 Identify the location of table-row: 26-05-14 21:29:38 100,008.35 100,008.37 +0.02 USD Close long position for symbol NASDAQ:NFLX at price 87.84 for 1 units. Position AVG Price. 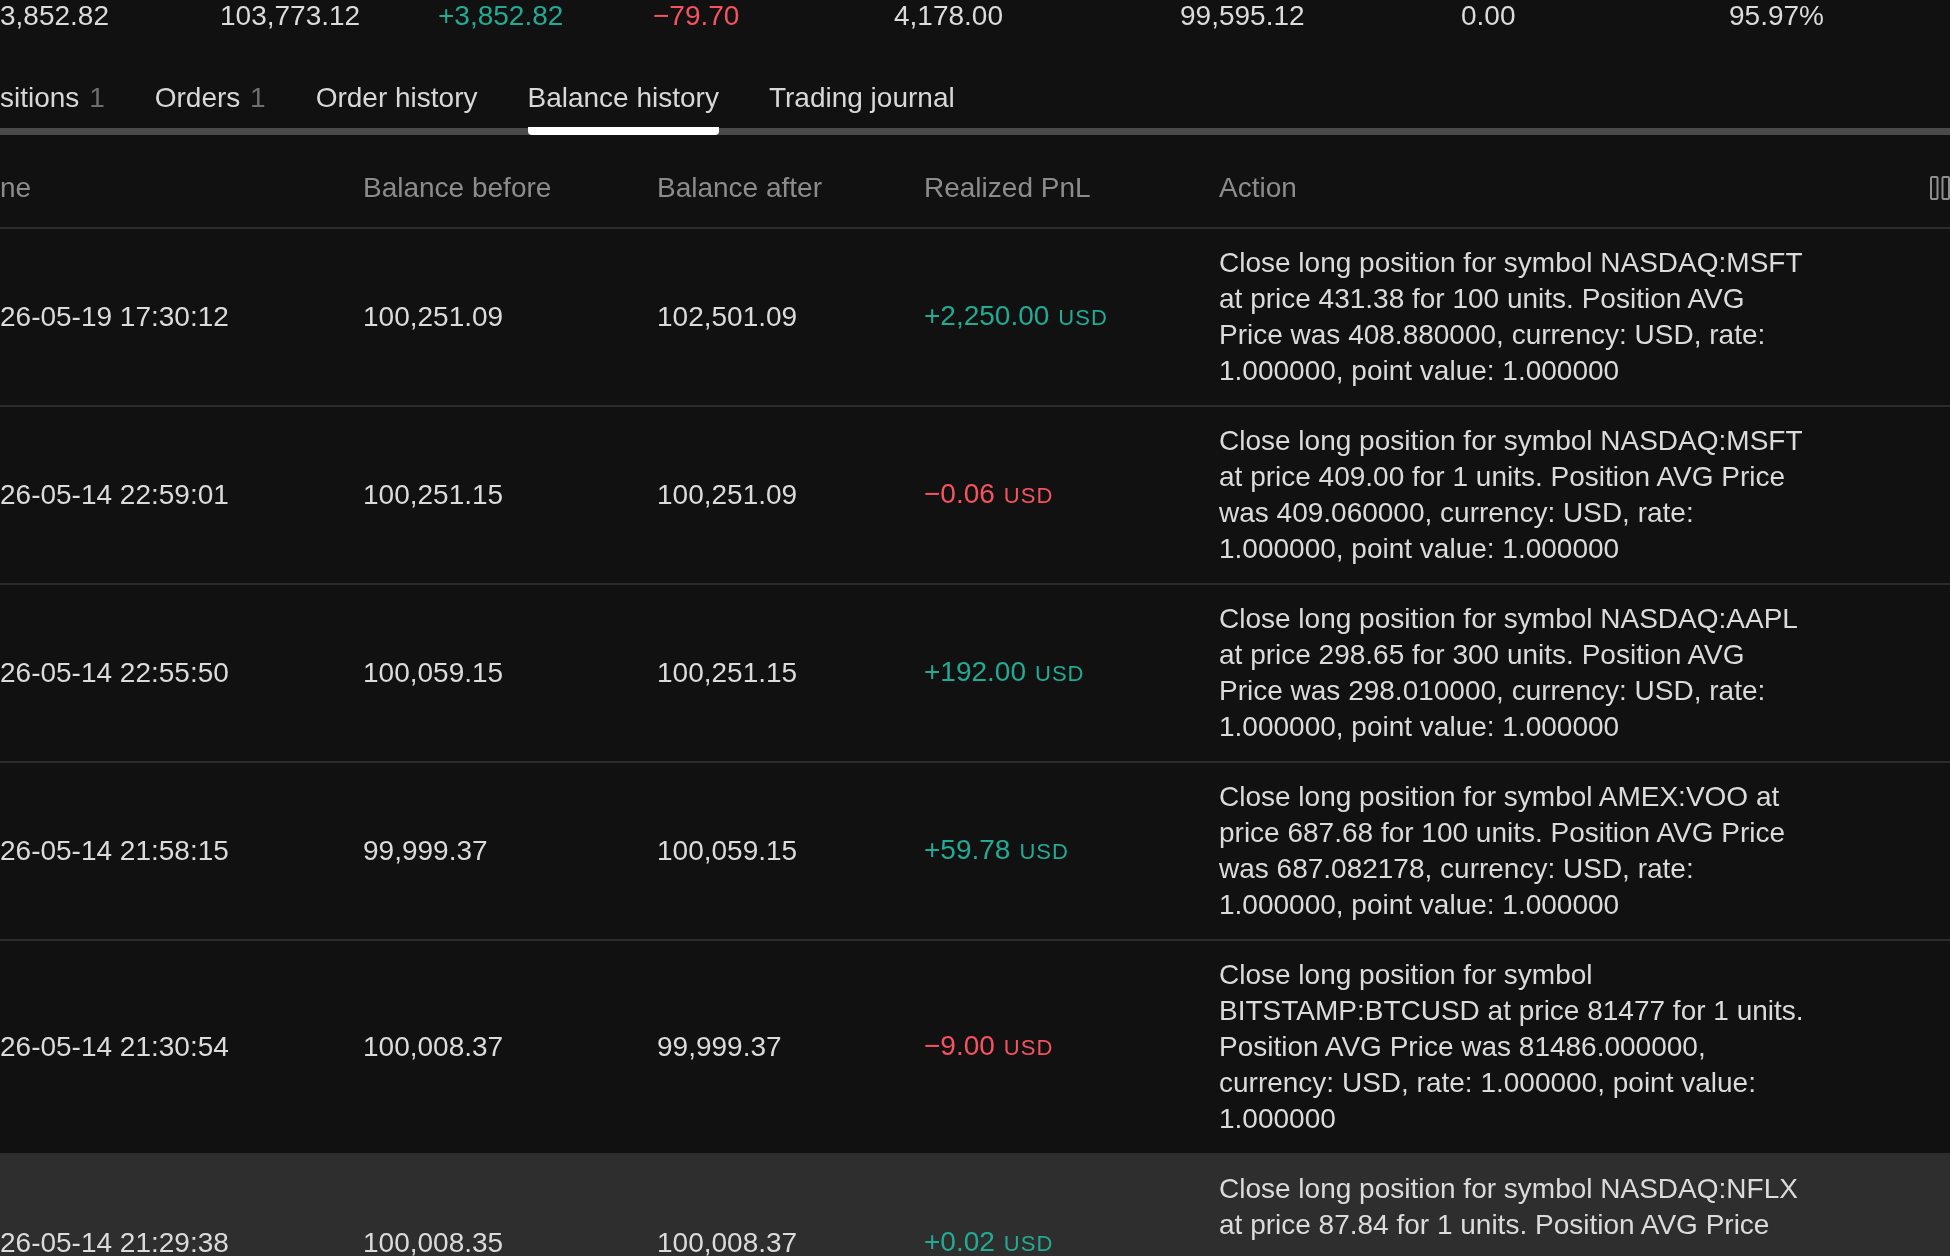
(975, 1205).